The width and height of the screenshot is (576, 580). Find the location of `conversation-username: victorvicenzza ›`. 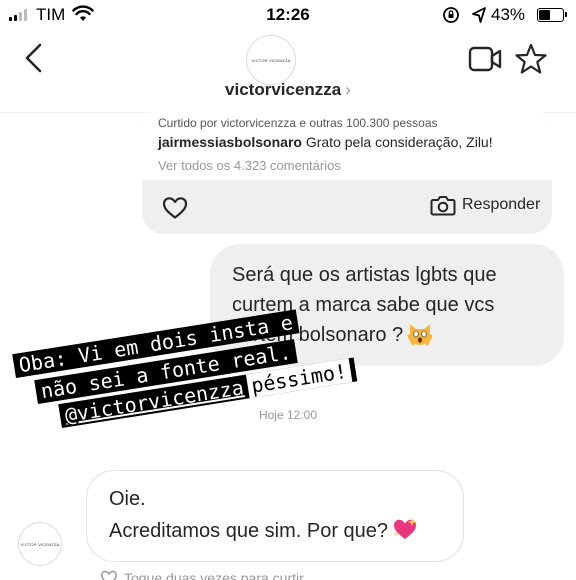

conversation-username: victorvicenzza › is located at coordinates (288, 90).